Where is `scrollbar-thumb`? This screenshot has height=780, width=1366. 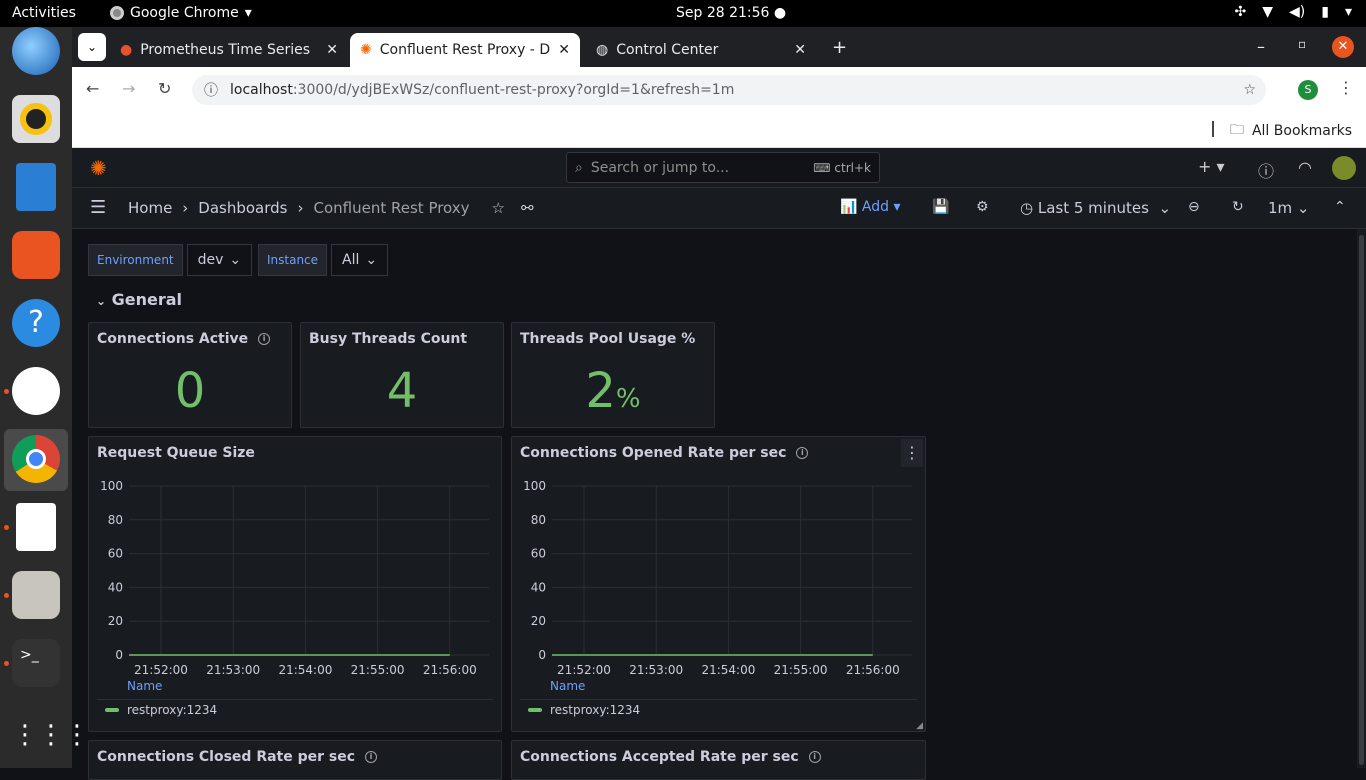
scrollbar-thumb is located at coordinates (1361, 500).